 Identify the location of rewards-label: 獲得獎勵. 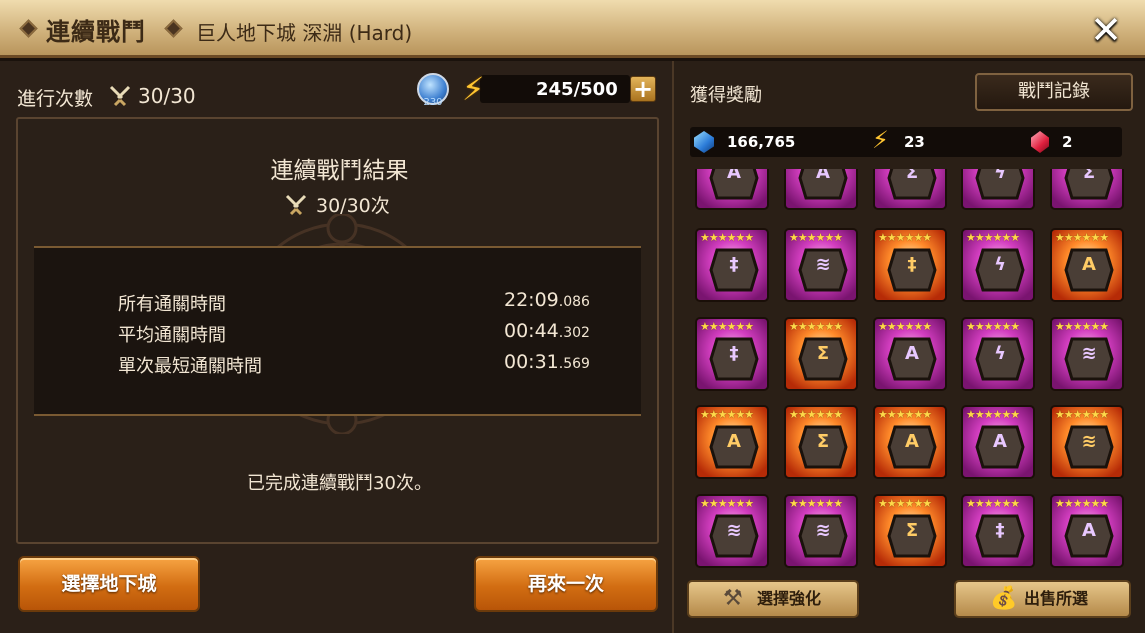
(726, 95).